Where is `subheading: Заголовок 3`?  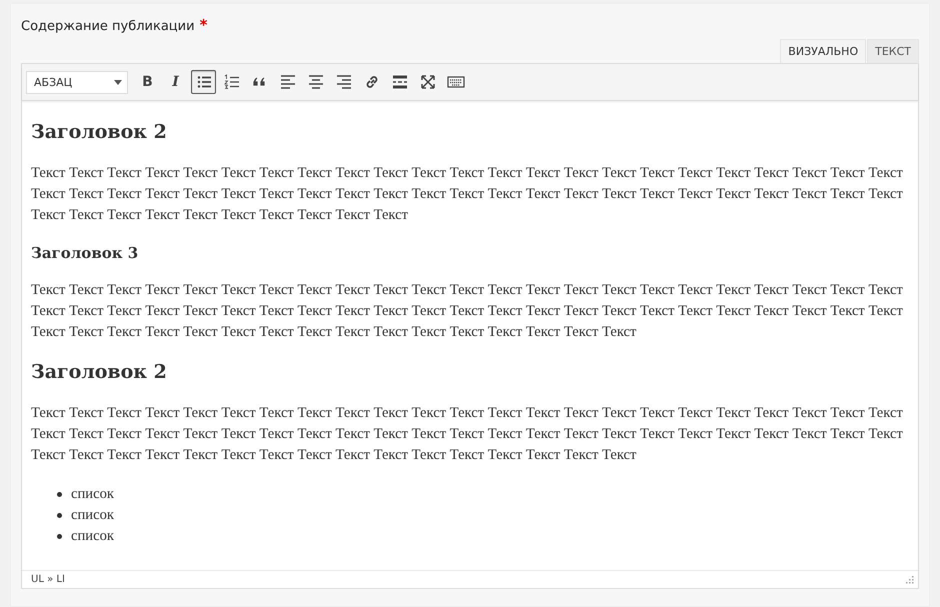
subheading: Заголовок 3 is located at coordinates (85, 253).